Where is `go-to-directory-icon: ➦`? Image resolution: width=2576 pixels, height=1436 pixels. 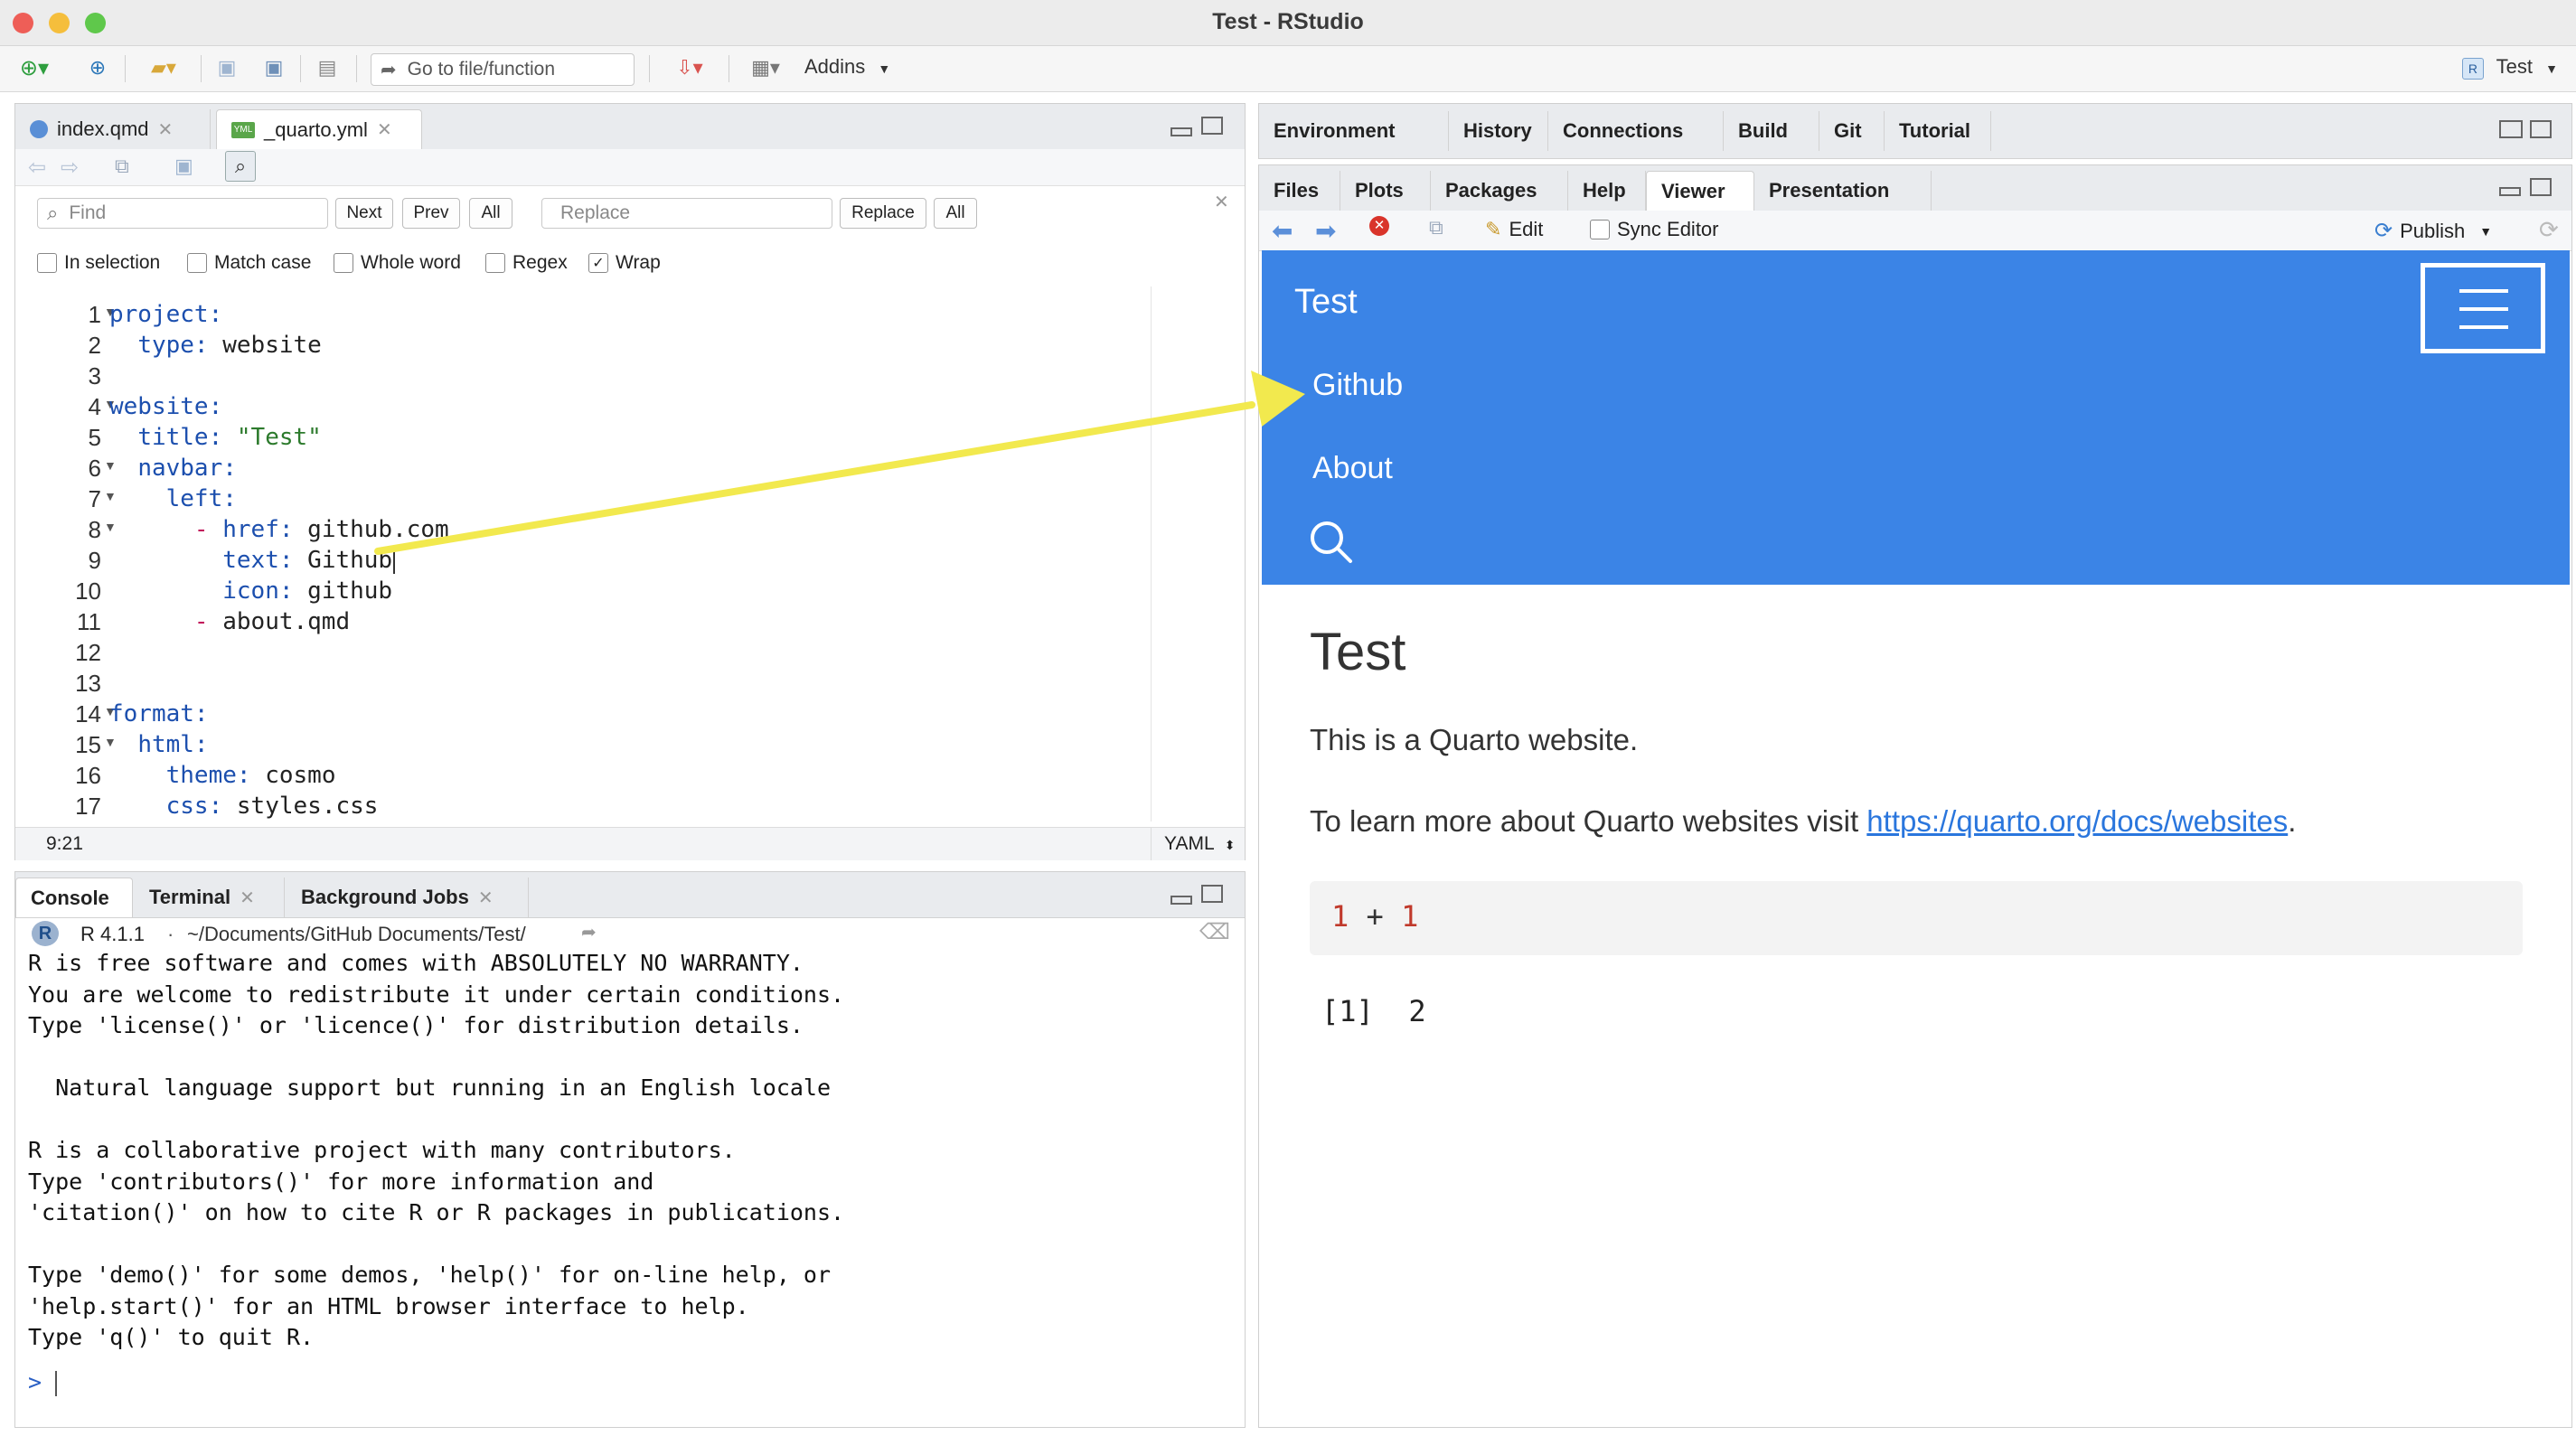 go-to-directory-icon: ➦ is located at coordinates (589, 932).